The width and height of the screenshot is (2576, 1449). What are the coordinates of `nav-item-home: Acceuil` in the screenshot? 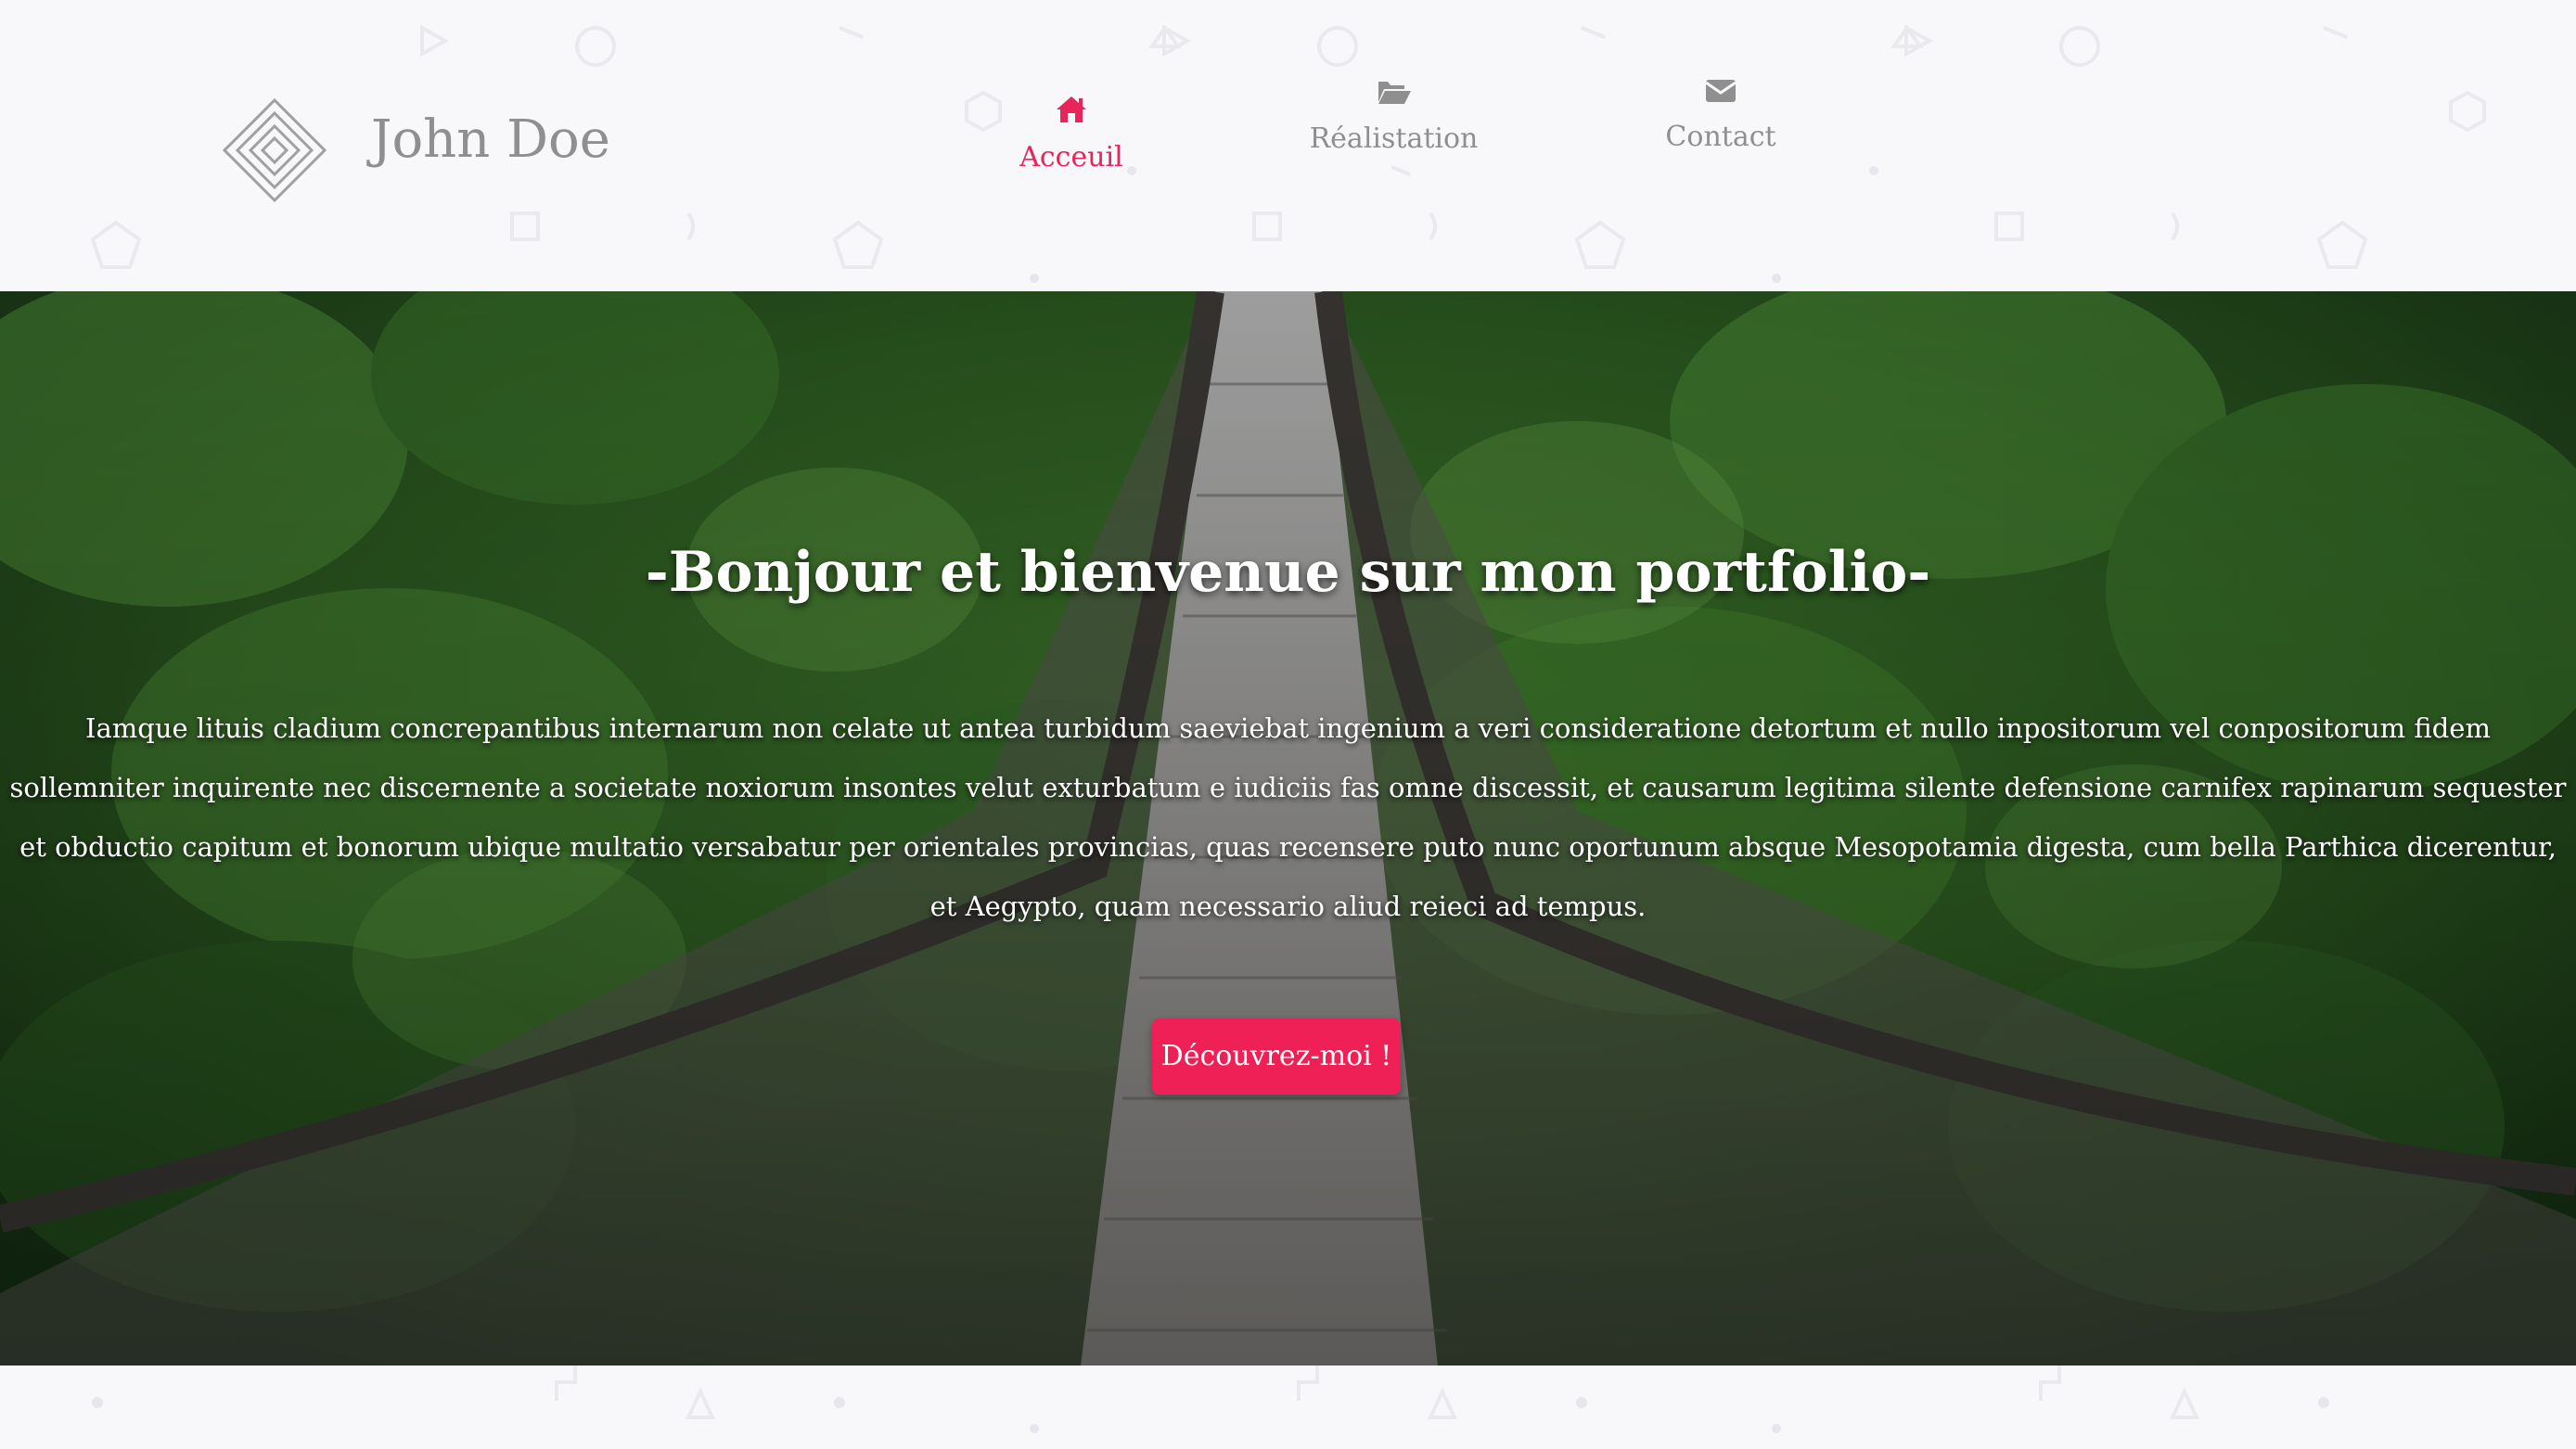 It's located at (1071, 134).